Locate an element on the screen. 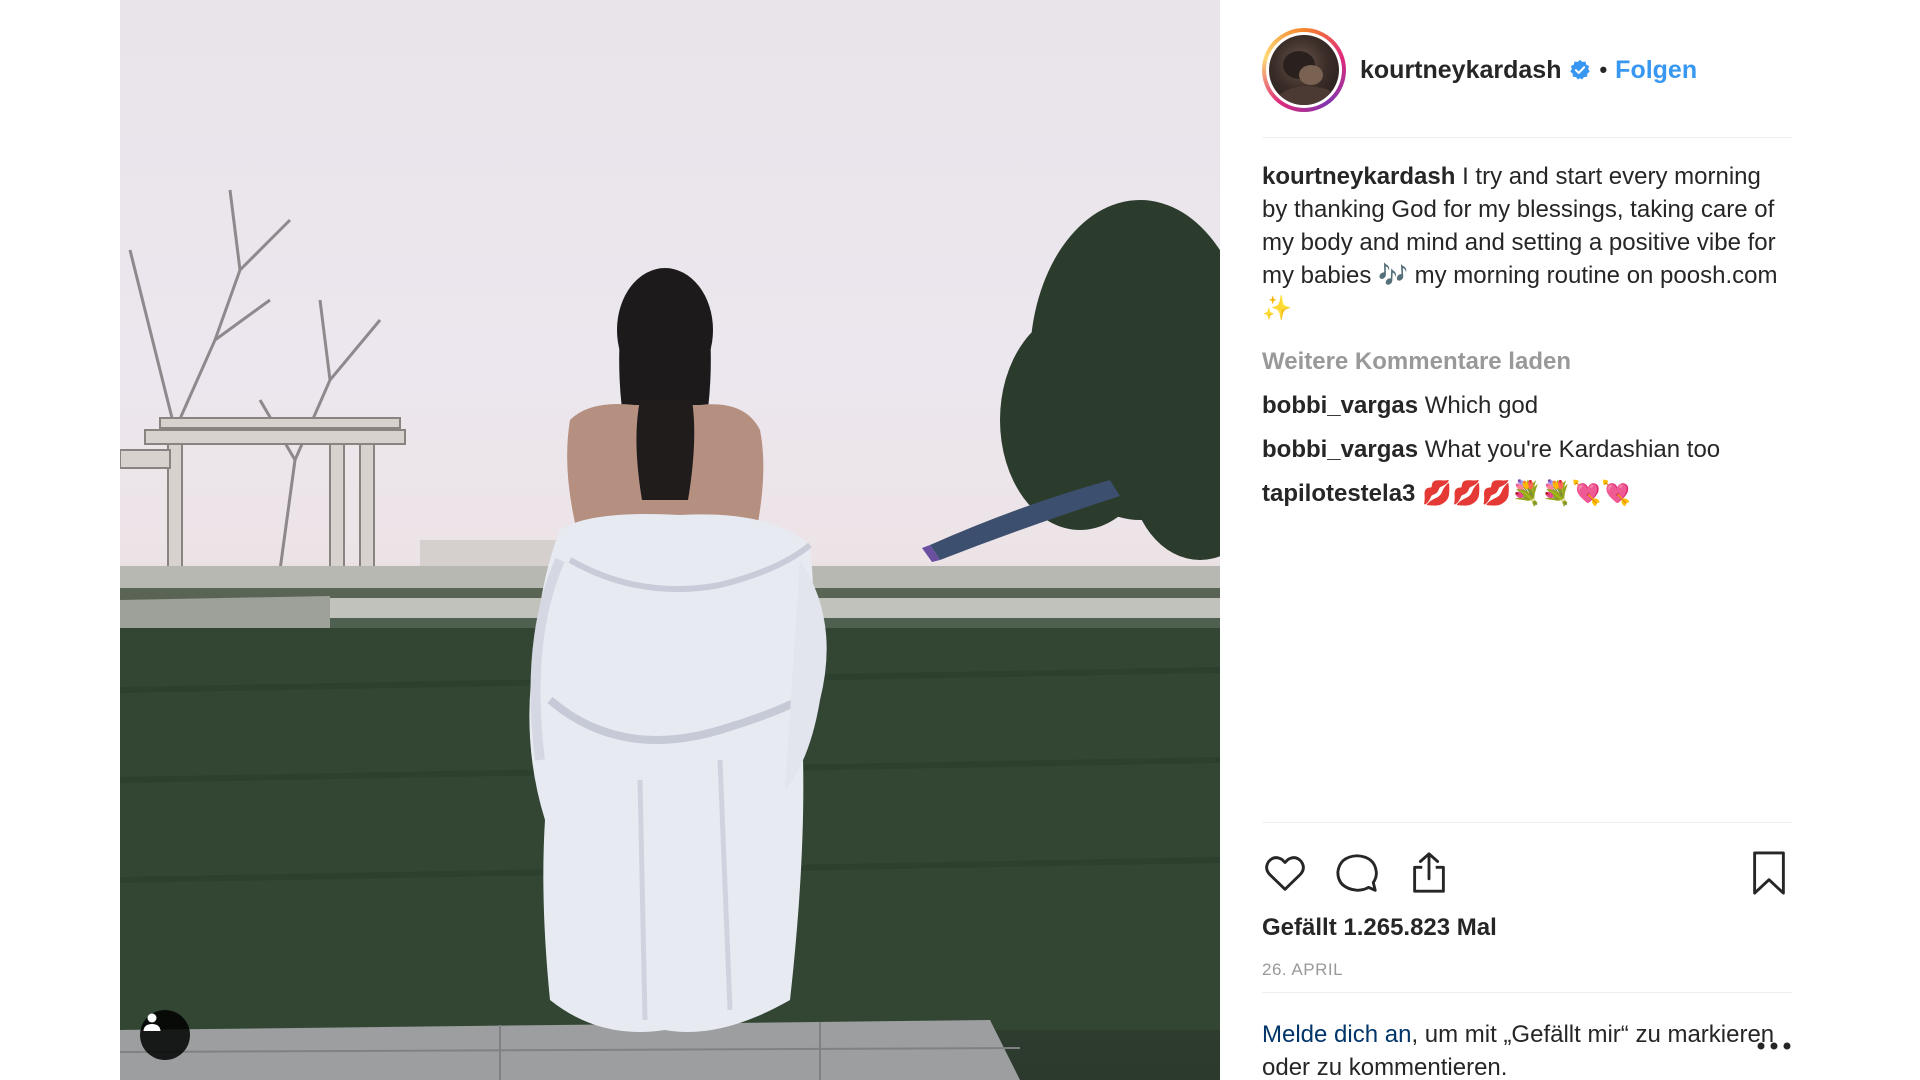 Image resolution: width=1920 pixels, height=1080 pixels. username-text: kourtneykardash is located at coordinates (1460, 70).